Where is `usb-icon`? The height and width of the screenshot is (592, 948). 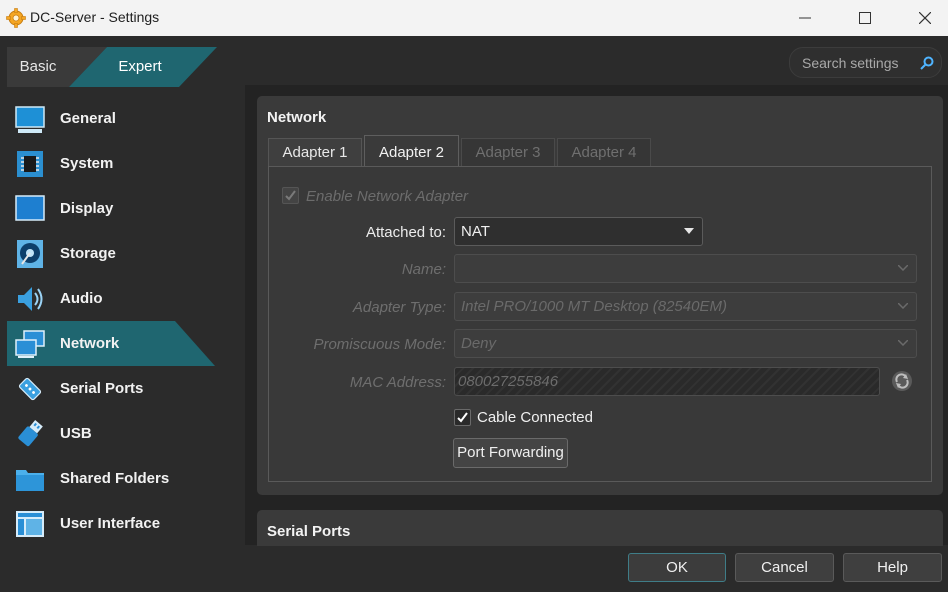 usb-icon is located at coordinates (30, 433).